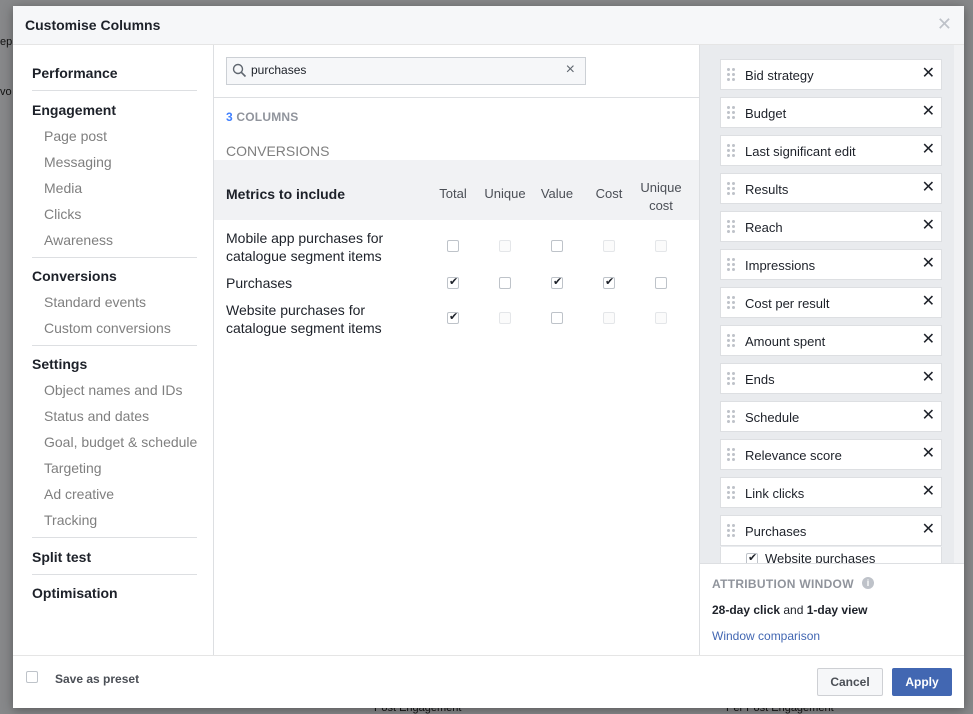 This screenshot has height=714, width=973. What do you see at coordinates (764, 227) in the screenshot?
I see `selected-column-label: Reach` at bounding box center [764, 227].